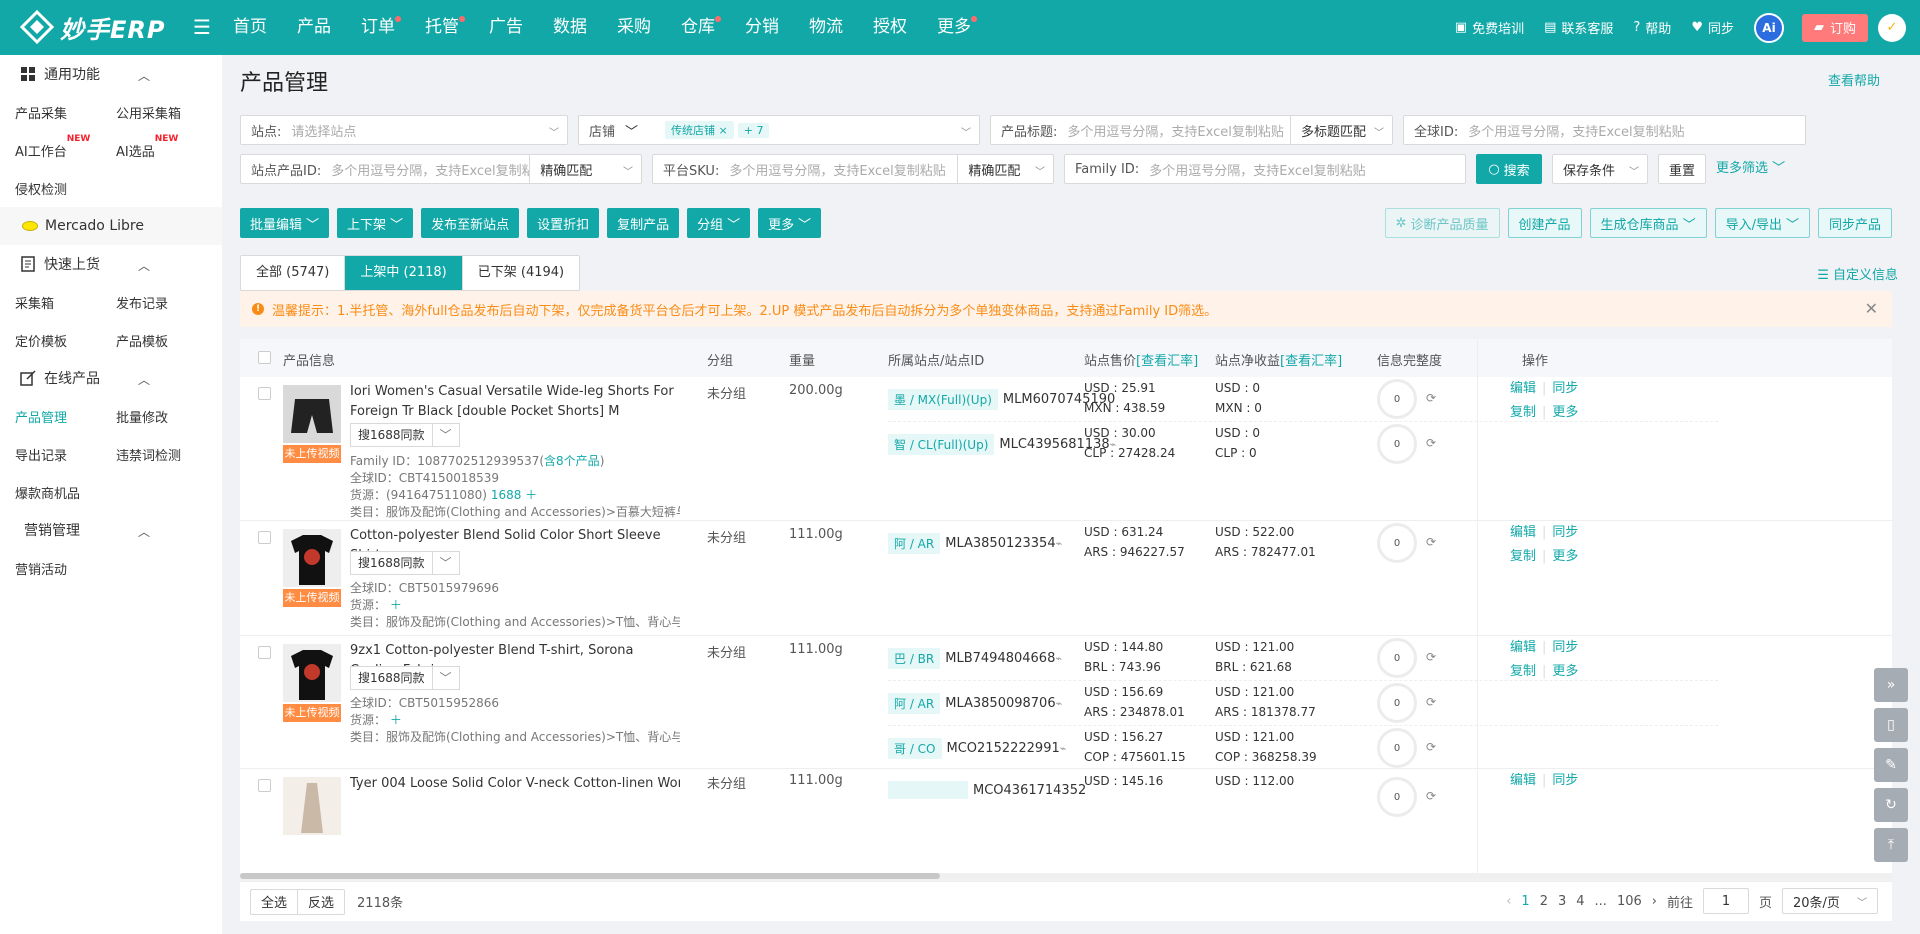  What do you see at coordinates (1892, 27) in the screenshot?
I see `user-avatar: ✓` at bounding box center [1892, 27].